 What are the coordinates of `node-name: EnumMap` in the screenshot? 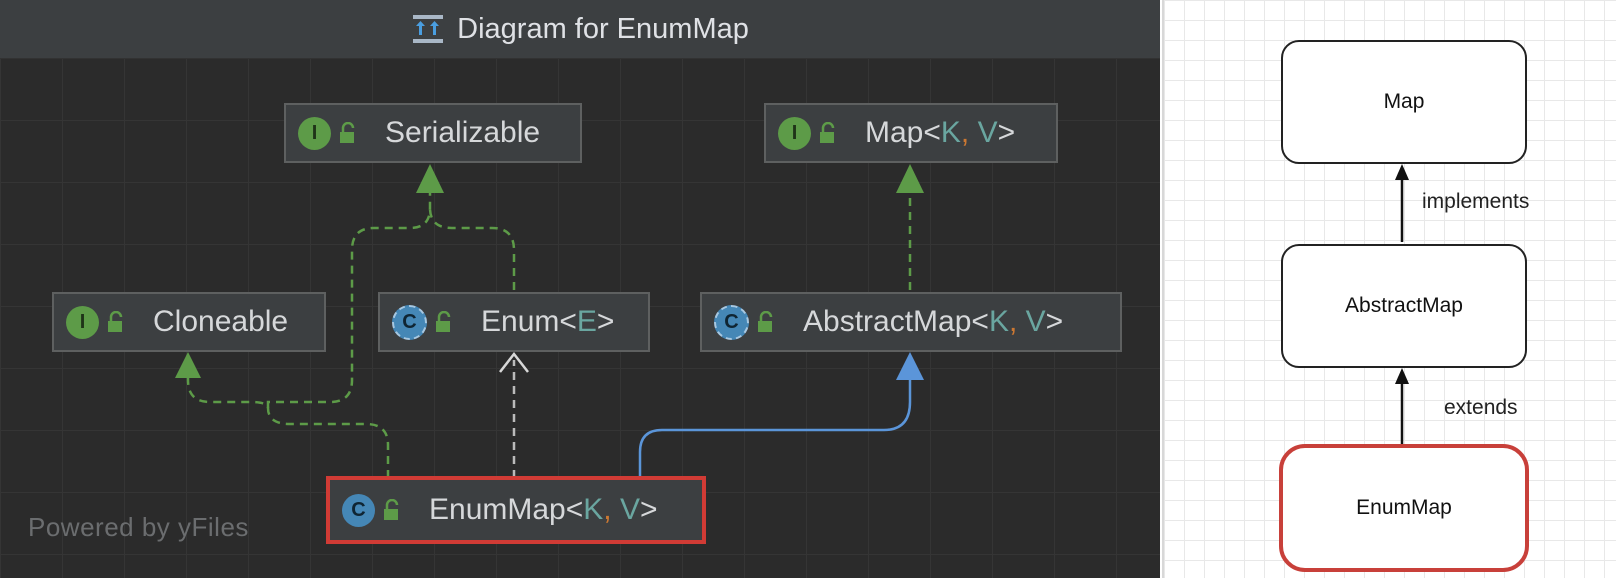 It's located at (497, 509).